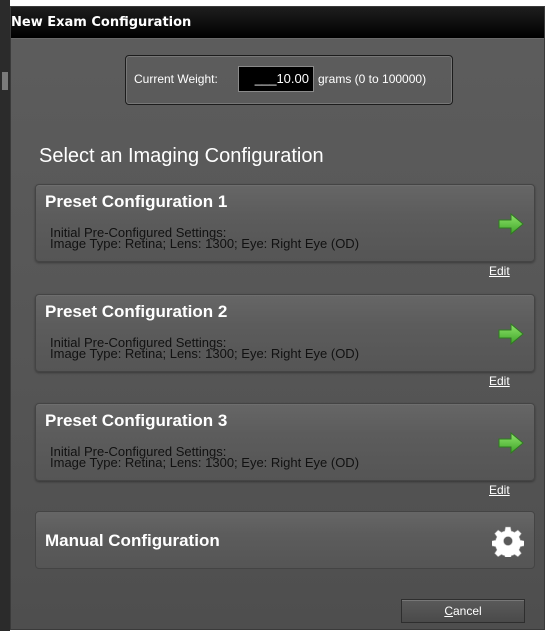 The height and width of the screenshot is (631, 547). I want to click on weight-units-label: grams (0 to 100000), so click(372, 79).